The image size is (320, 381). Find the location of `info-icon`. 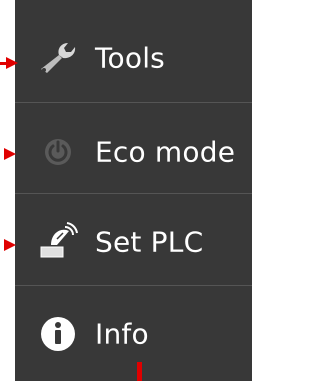

info-icon is located at coordinates (58, 334).